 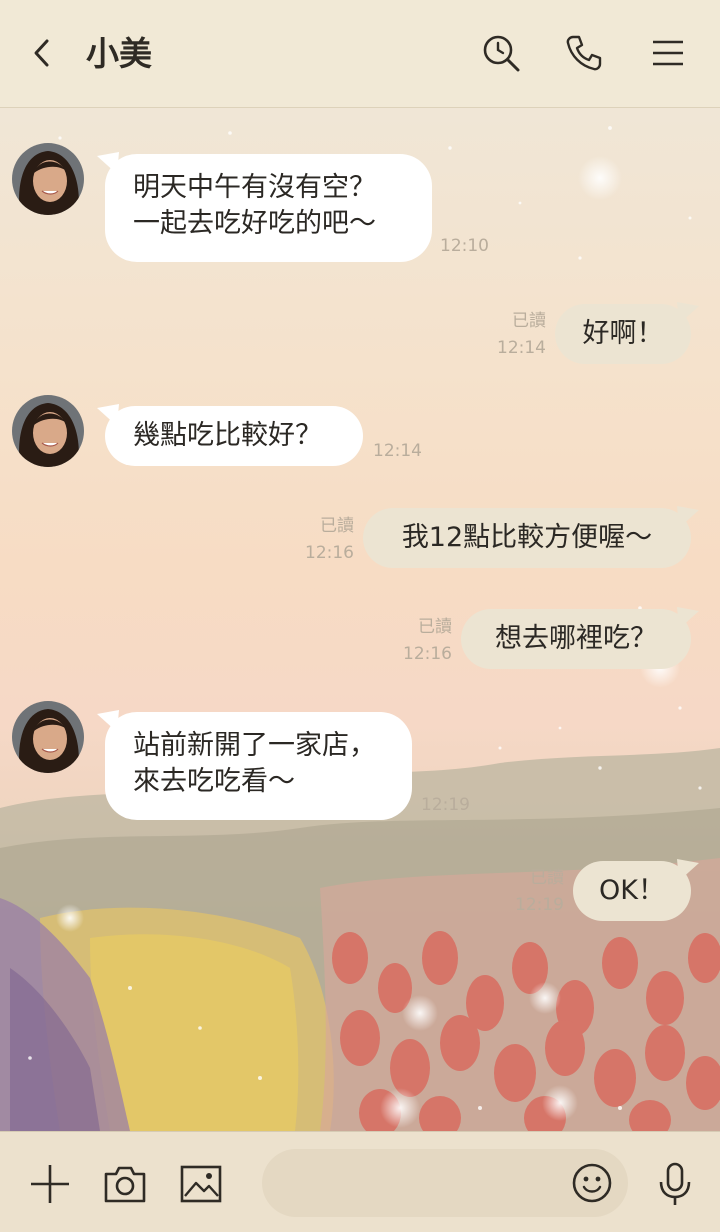 What do you see at coordinates (360, 54) in the screenshot?
I see `chat-header: 小美` at bounding box center [360, 54].